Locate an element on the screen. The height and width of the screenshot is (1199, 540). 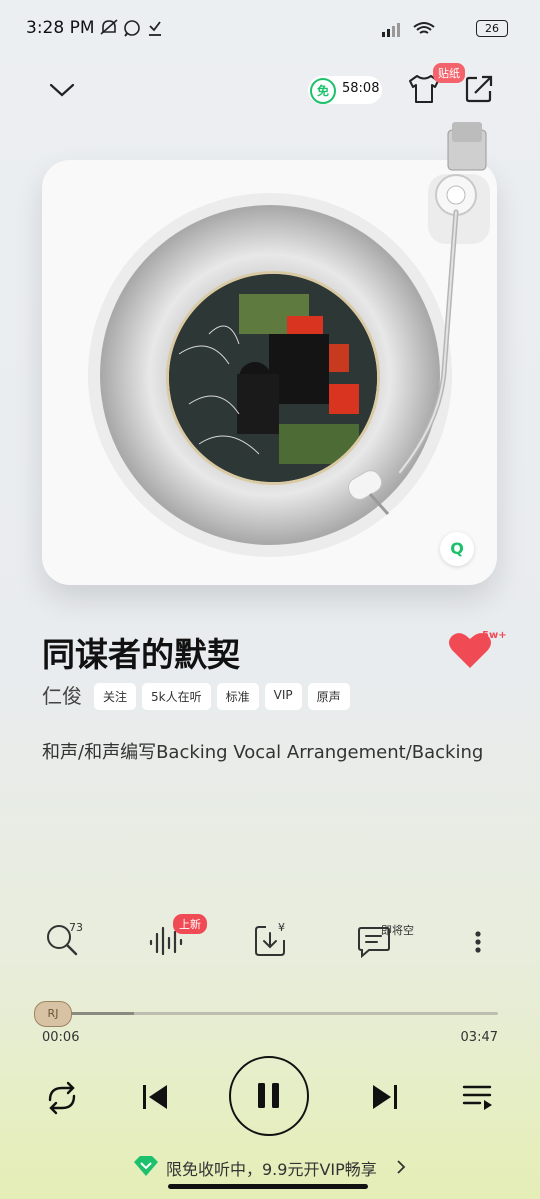
listener-count-tag: 5k人在听 is located at coordinates (176, 696).